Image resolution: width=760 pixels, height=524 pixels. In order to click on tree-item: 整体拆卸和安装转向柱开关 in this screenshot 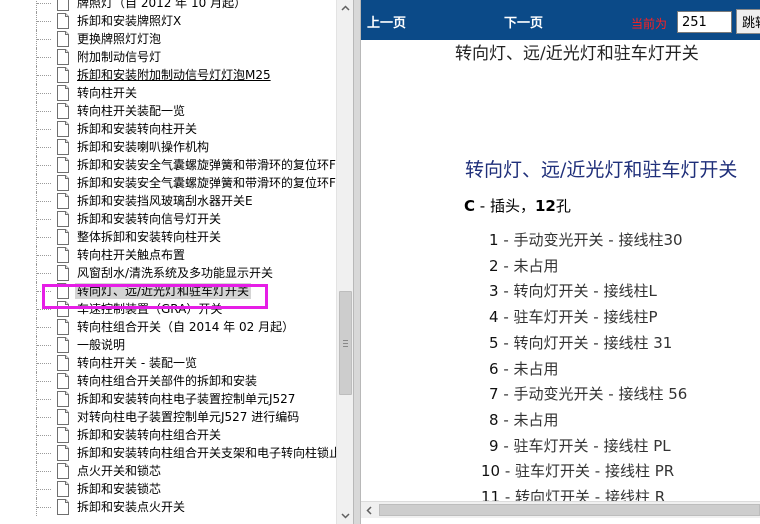, I will do `click(168, 237)`.